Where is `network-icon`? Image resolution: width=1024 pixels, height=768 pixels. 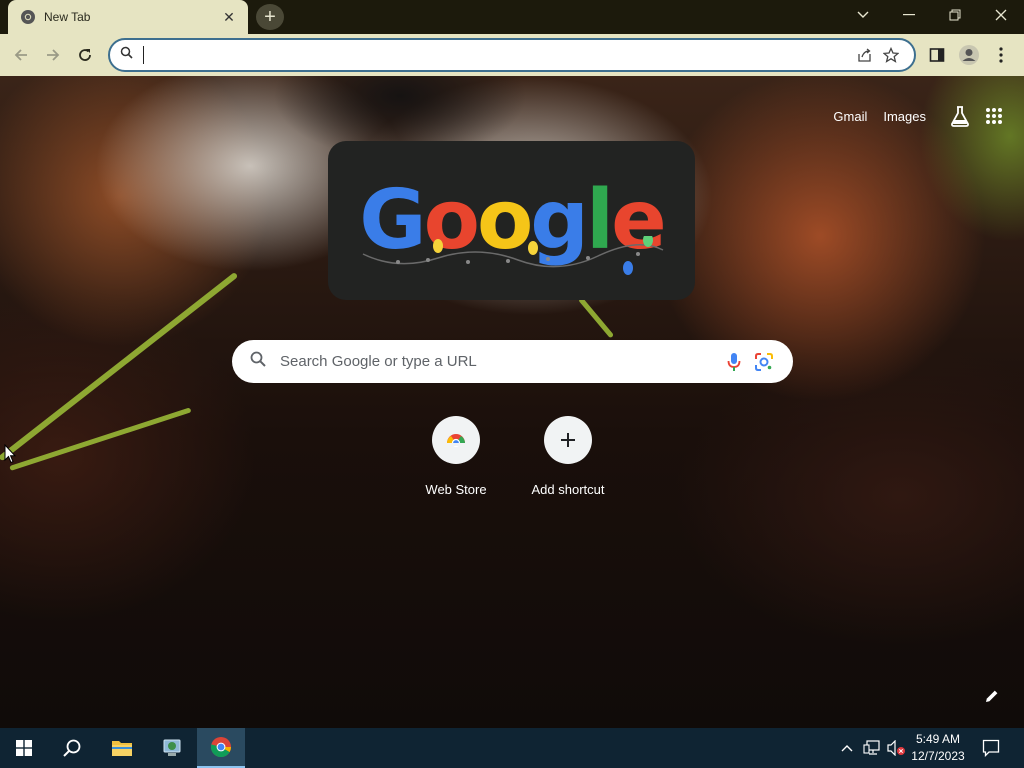
network-icon is located at coordinates (172, 748).